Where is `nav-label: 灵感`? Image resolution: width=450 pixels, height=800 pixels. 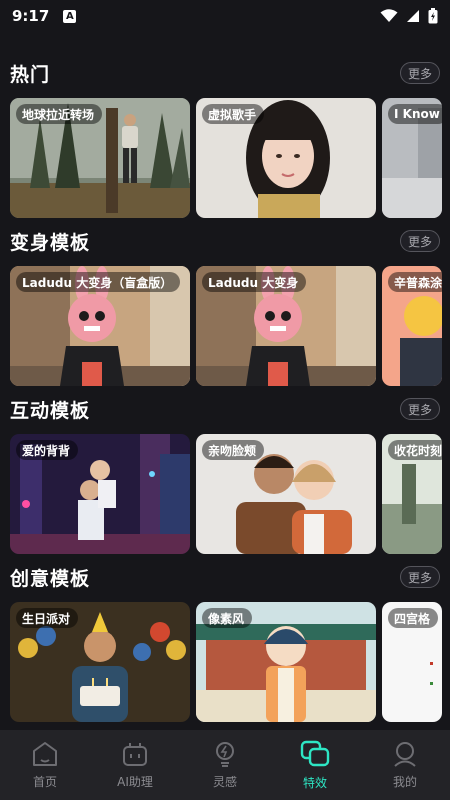
nav-label: 灵感 is located at coordinates (224, 781).